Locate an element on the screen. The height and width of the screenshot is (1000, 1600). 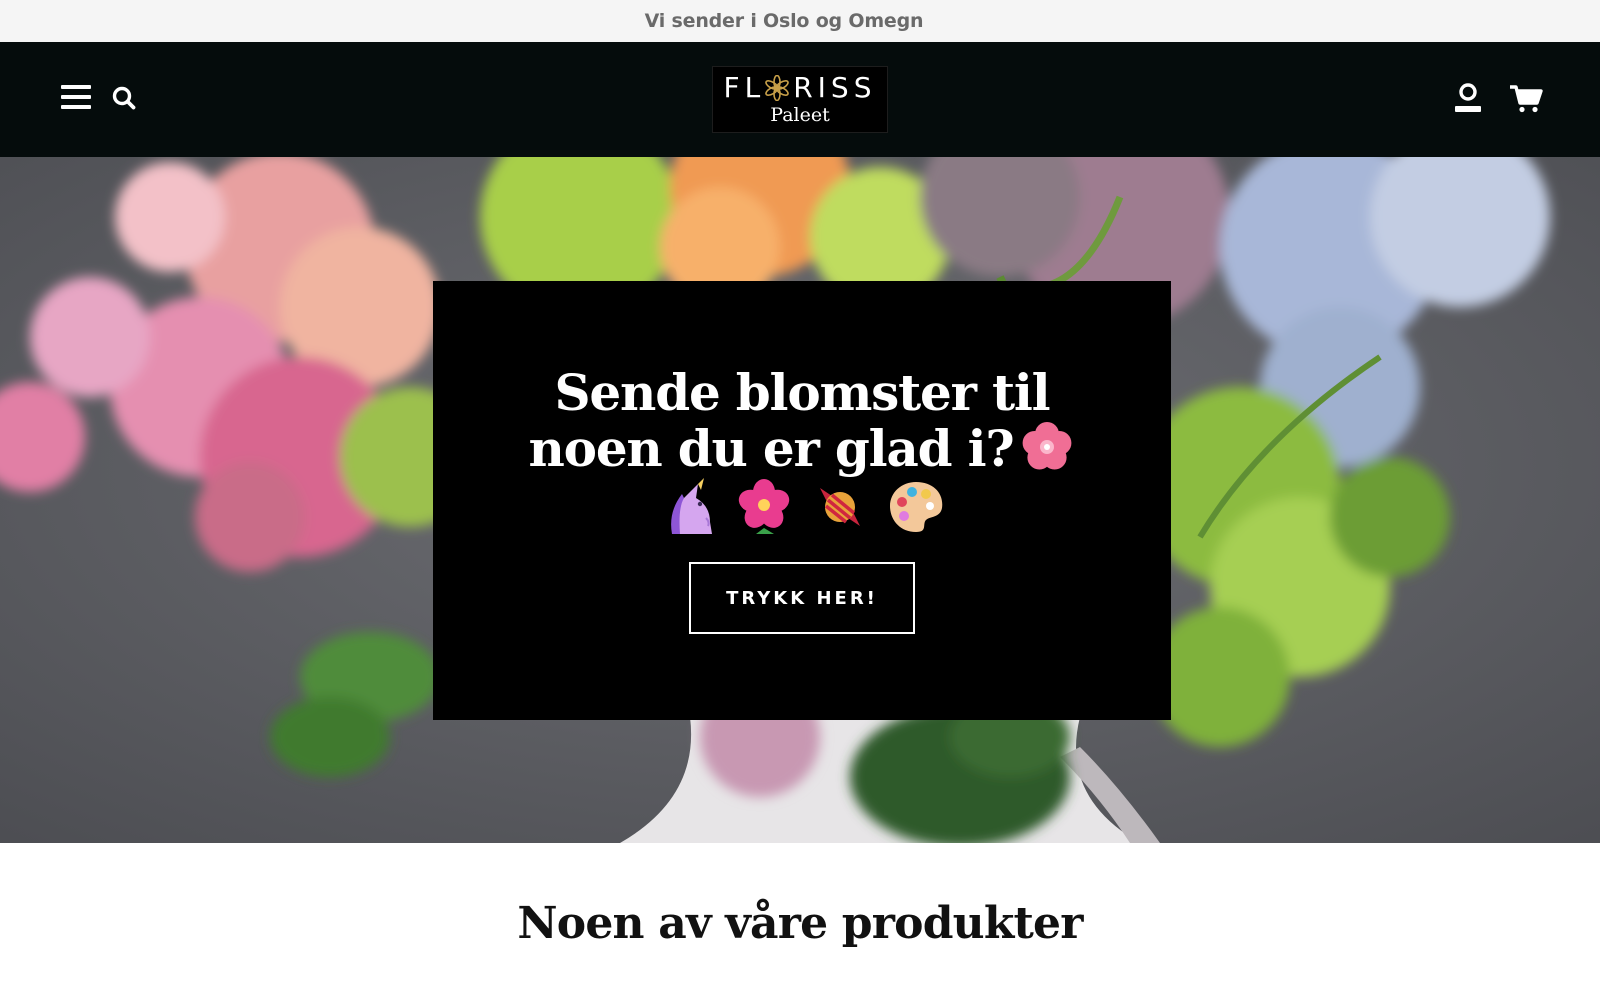
hero-heading: Sende blomster til noen du er glad i? is located at coordinates (802, 420).